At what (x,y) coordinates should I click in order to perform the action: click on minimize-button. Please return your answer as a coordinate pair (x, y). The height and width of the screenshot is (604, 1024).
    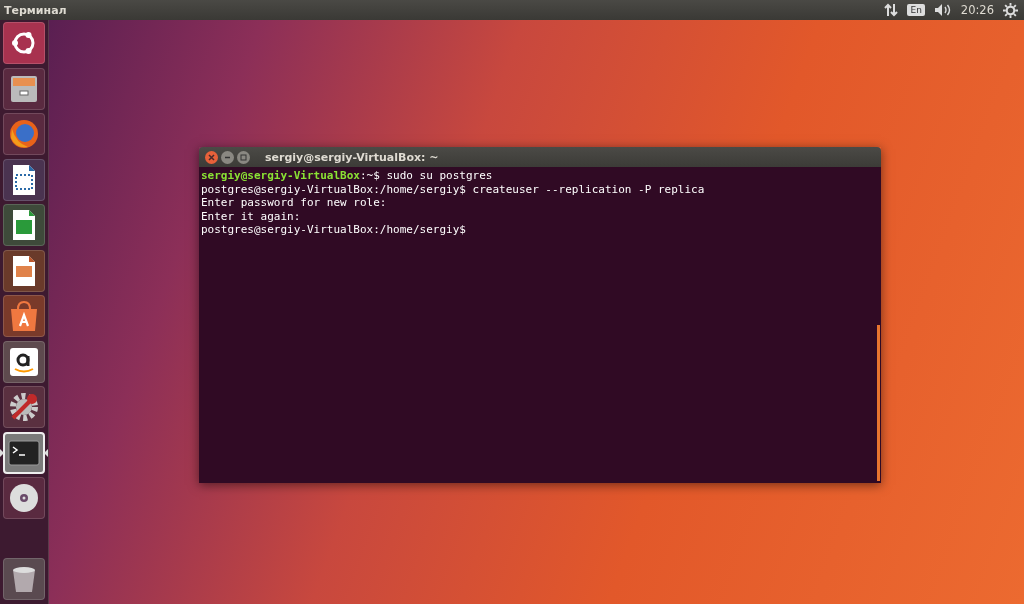
    Looking at the image, I should click on (227, 157).